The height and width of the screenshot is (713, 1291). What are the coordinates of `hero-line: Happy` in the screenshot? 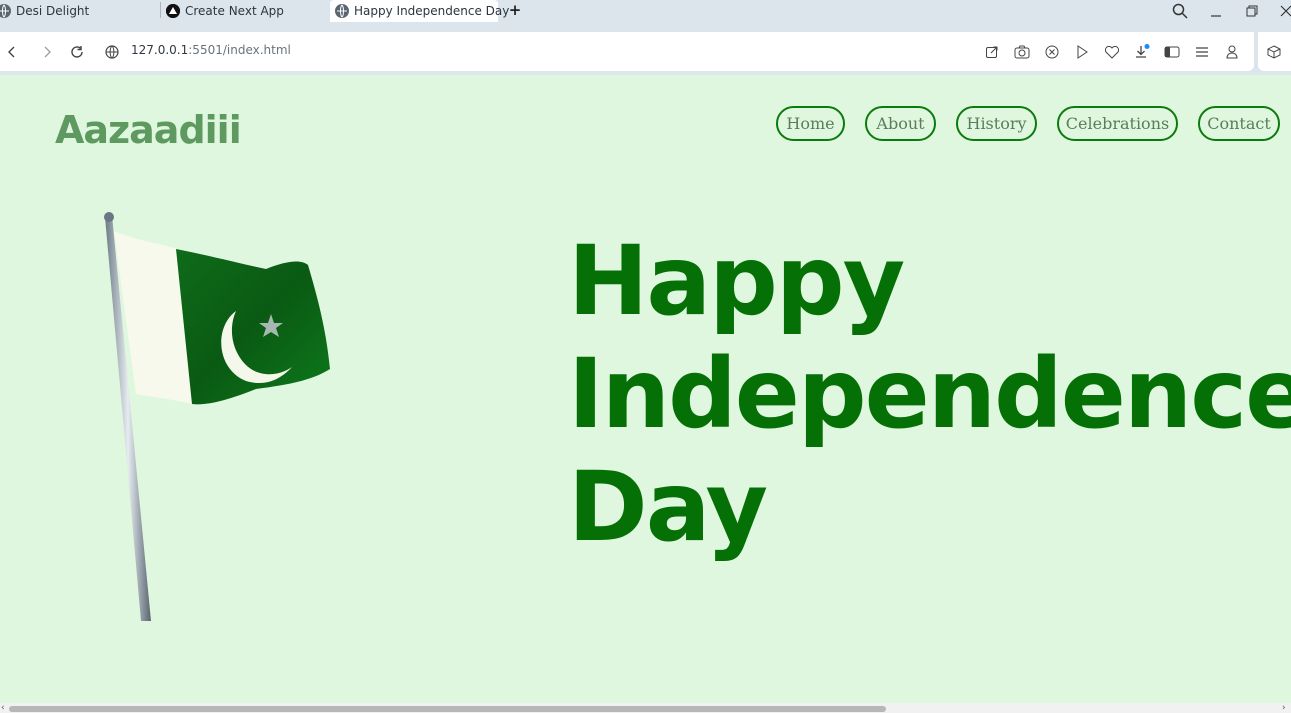 It's located at (736, 281).